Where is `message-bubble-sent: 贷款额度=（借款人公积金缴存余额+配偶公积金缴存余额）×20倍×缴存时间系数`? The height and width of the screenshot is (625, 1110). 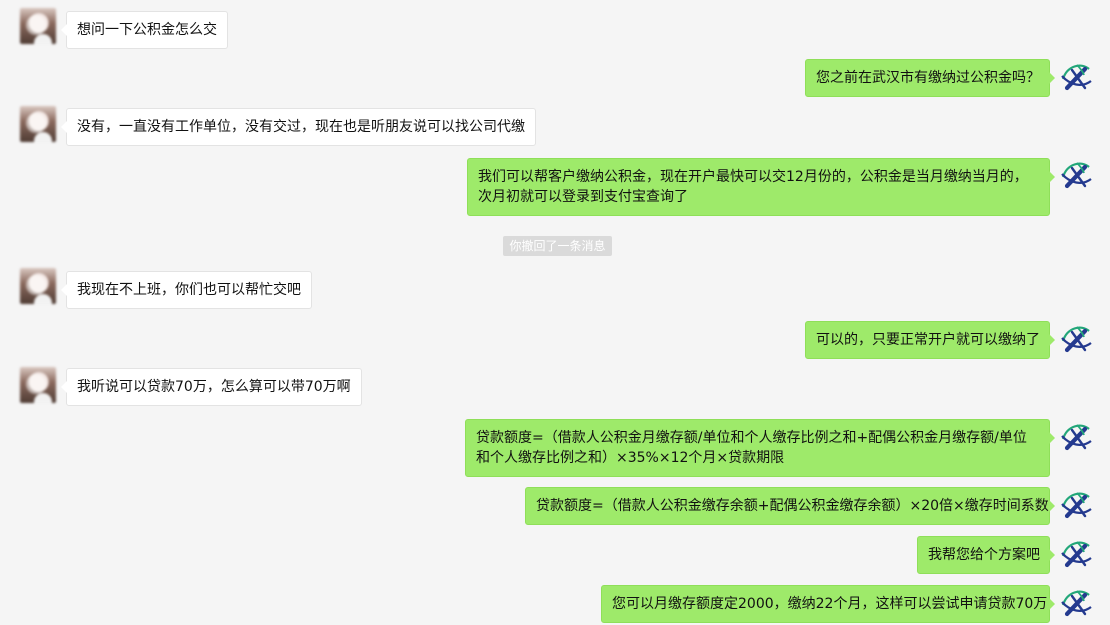 message-bubble-sent: 贷款额度=（借款人公积金缴存余额+配偶公积金缴存余额）×20倍×缴存时间系数 is located at coordinates (790, 506).